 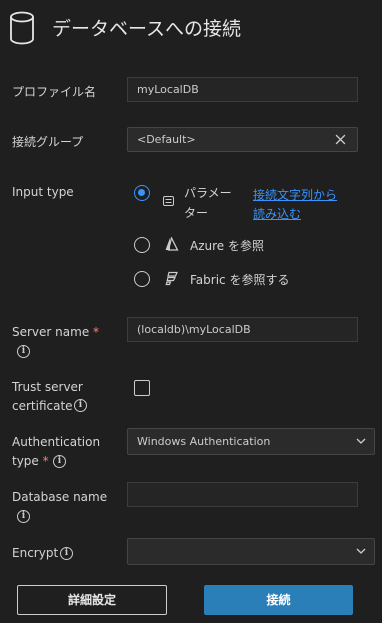 What do you see at coordinates (42, 406) in the screenshot?
I see `trust-cert-label-2: certificate` at bounding box center [42, 406].